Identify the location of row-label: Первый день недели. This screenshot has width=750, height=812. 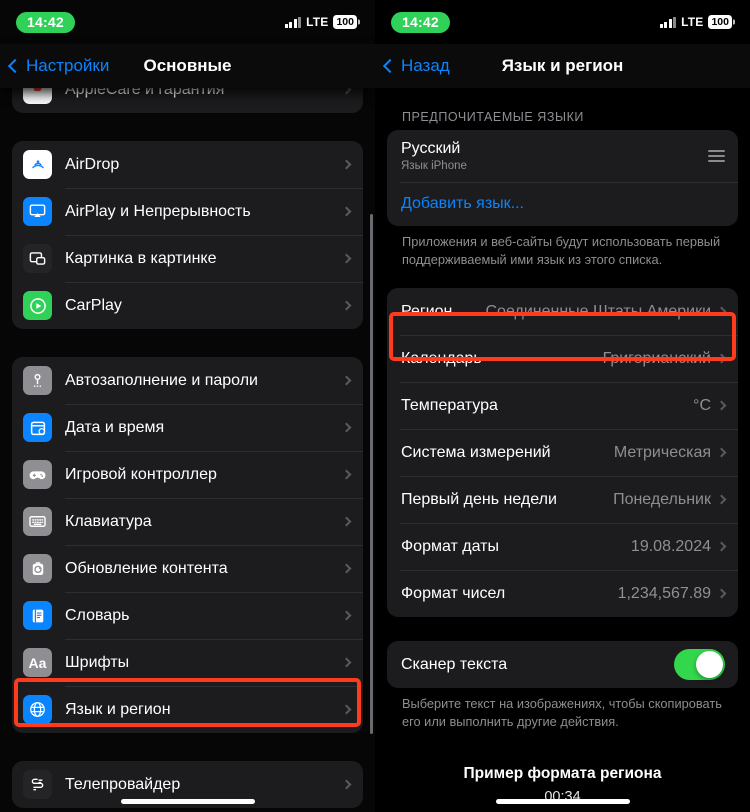
(479, 499).